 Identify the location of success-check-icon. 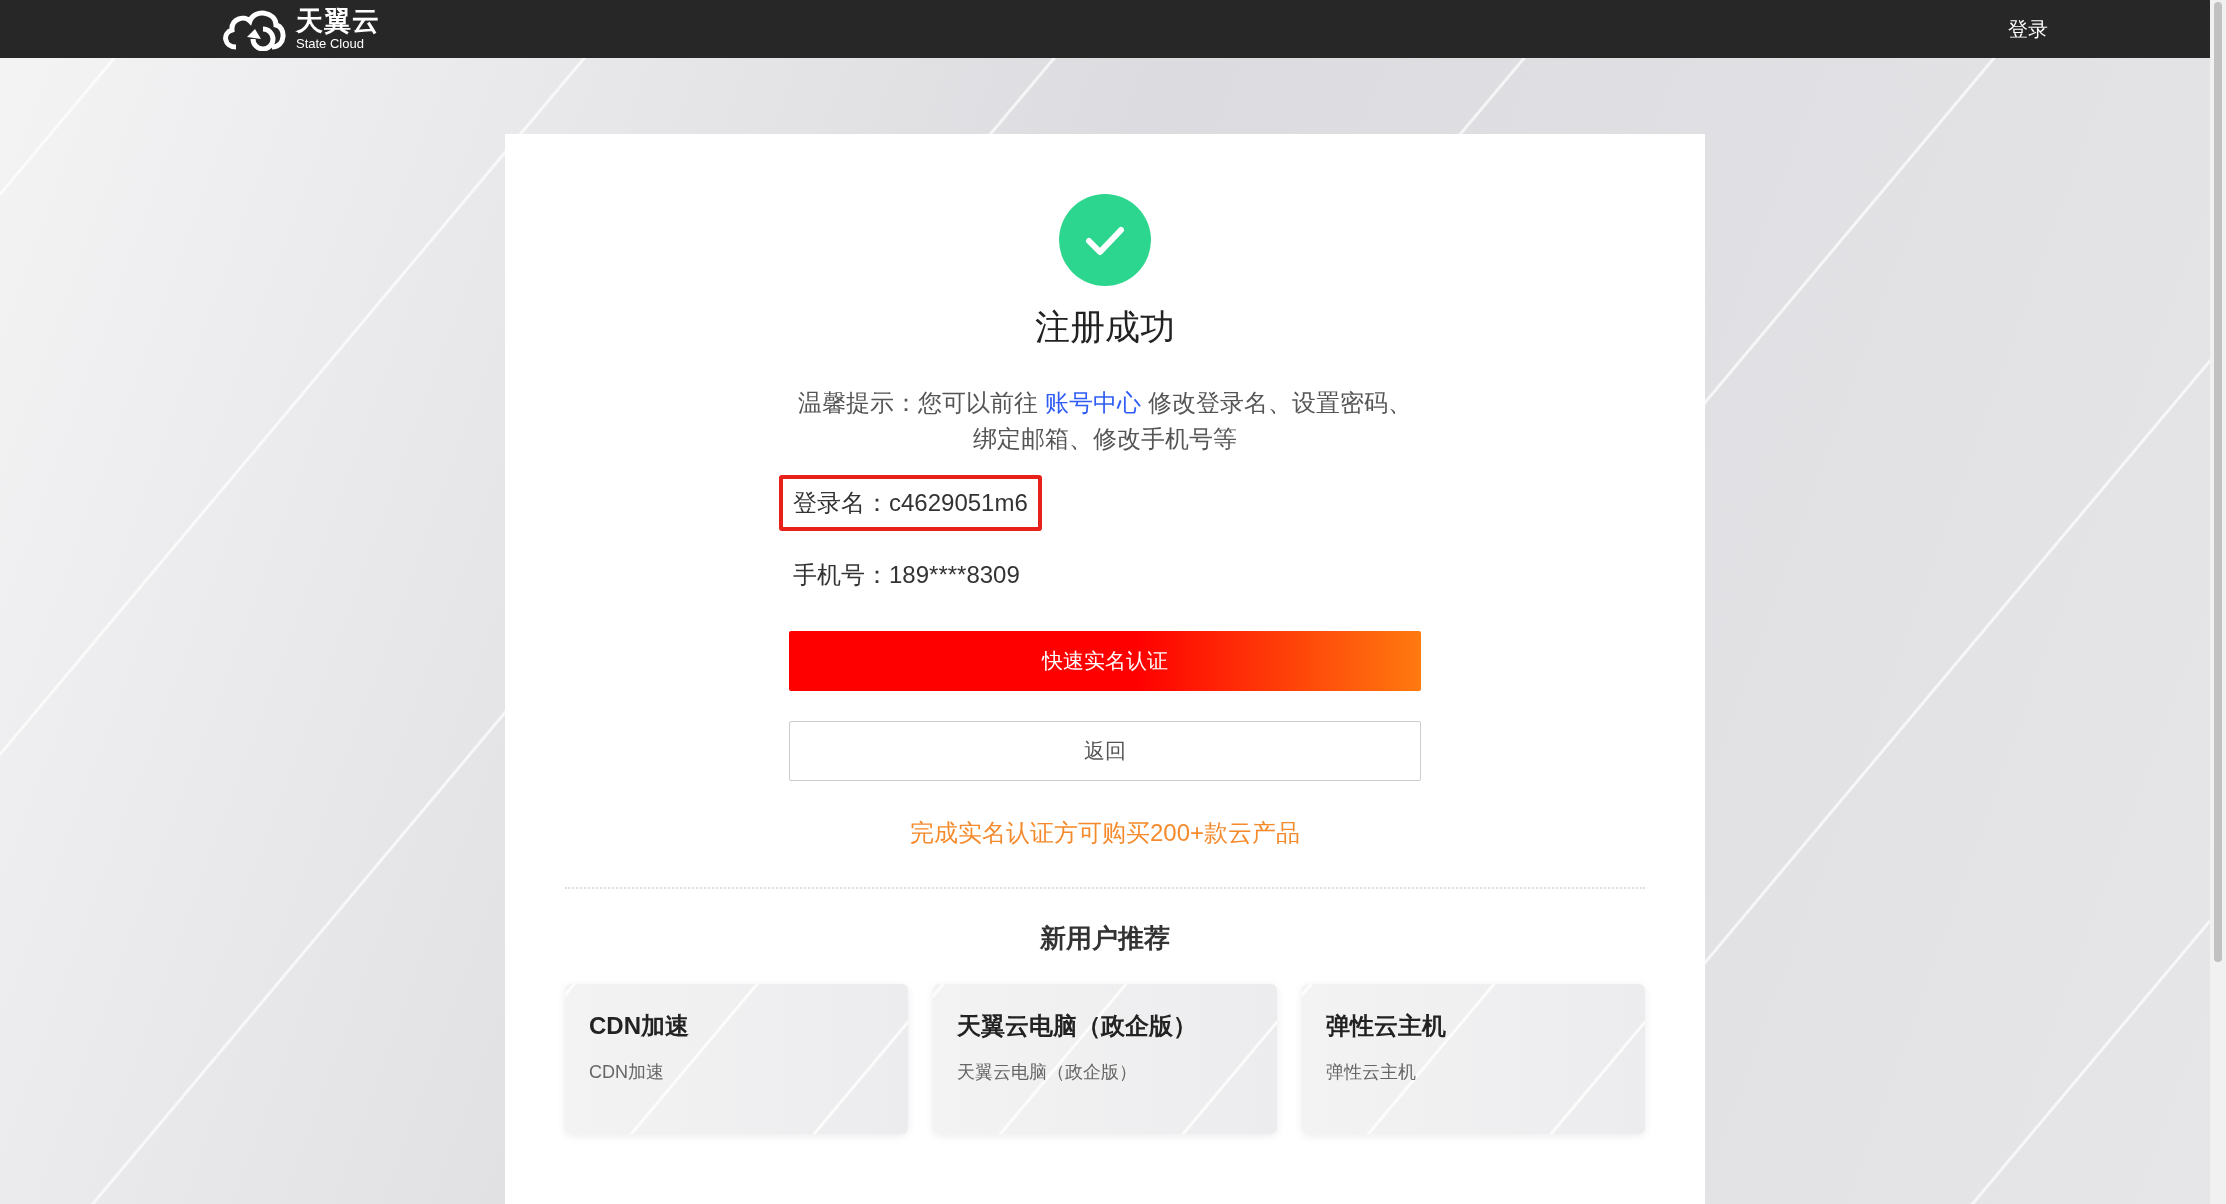
(1105, 240).